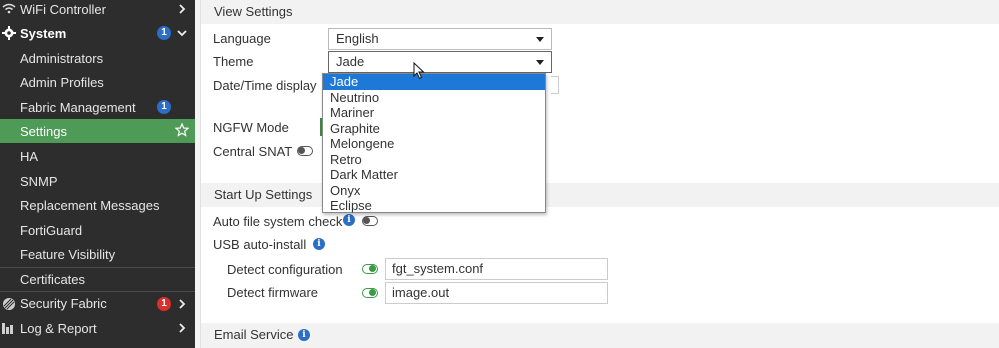 Image resolution: width=999 pixels, height=348 pixels. What do you see at coordinates (39, 181) in the screenshot?
I see `sidebar-item-label: SNMP` at bounding box center [39, 181].